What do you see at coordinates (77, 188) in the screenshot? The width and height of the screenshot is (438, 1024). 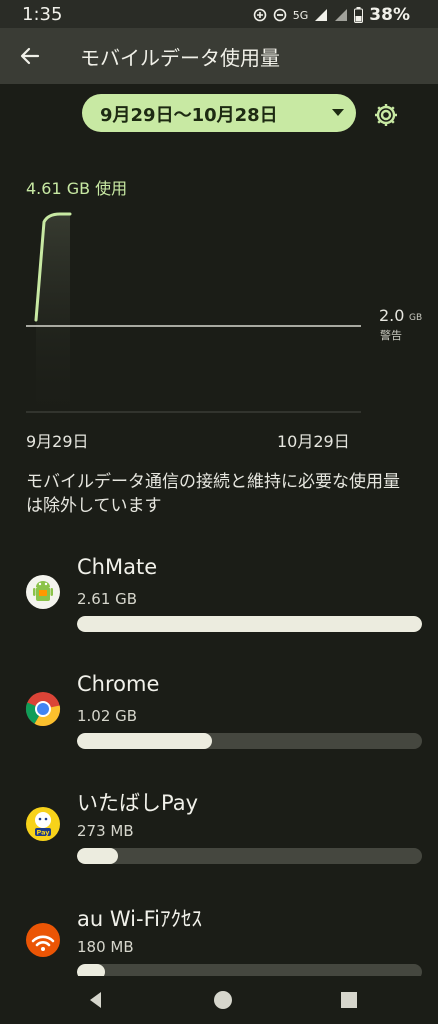 I see `usage-total: 4.61 GB 使用` at bounding box center [77, 188].